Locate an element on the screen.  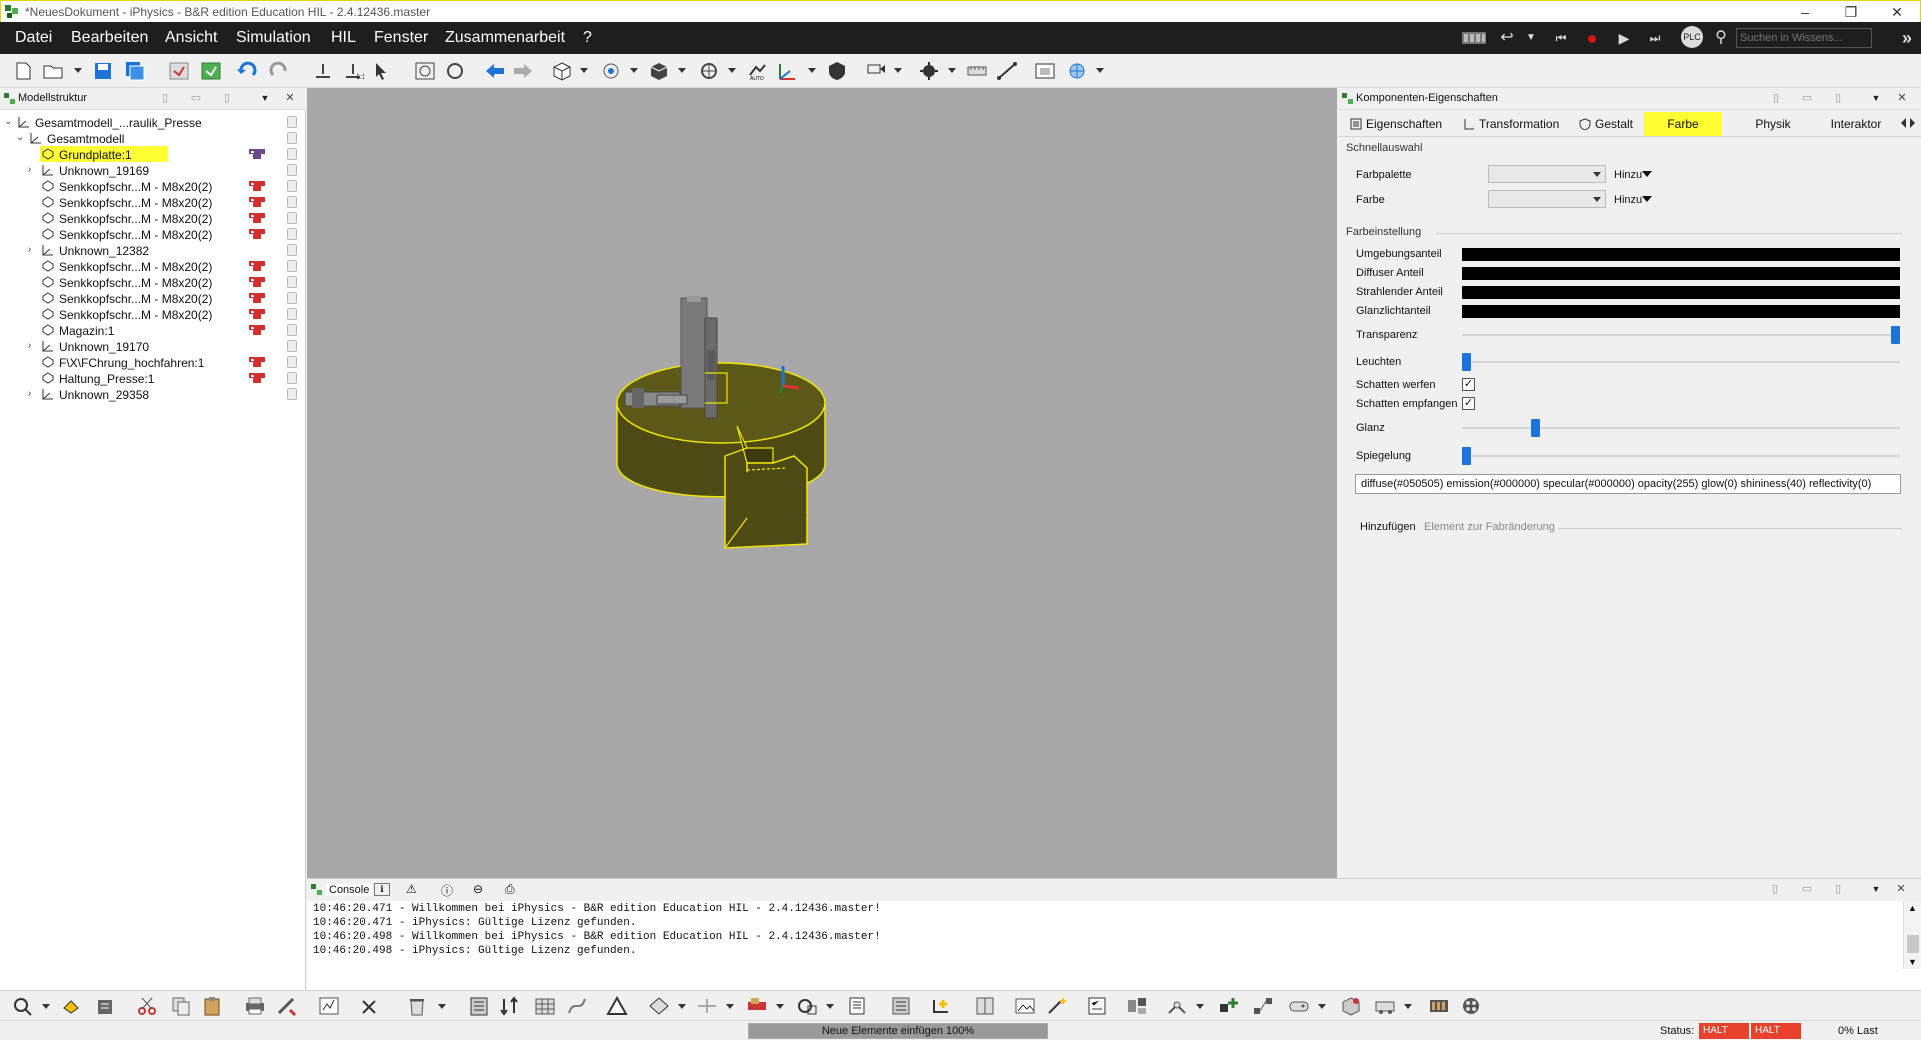
tab-farbe: Farbe is located at coordinates (1683, 124).